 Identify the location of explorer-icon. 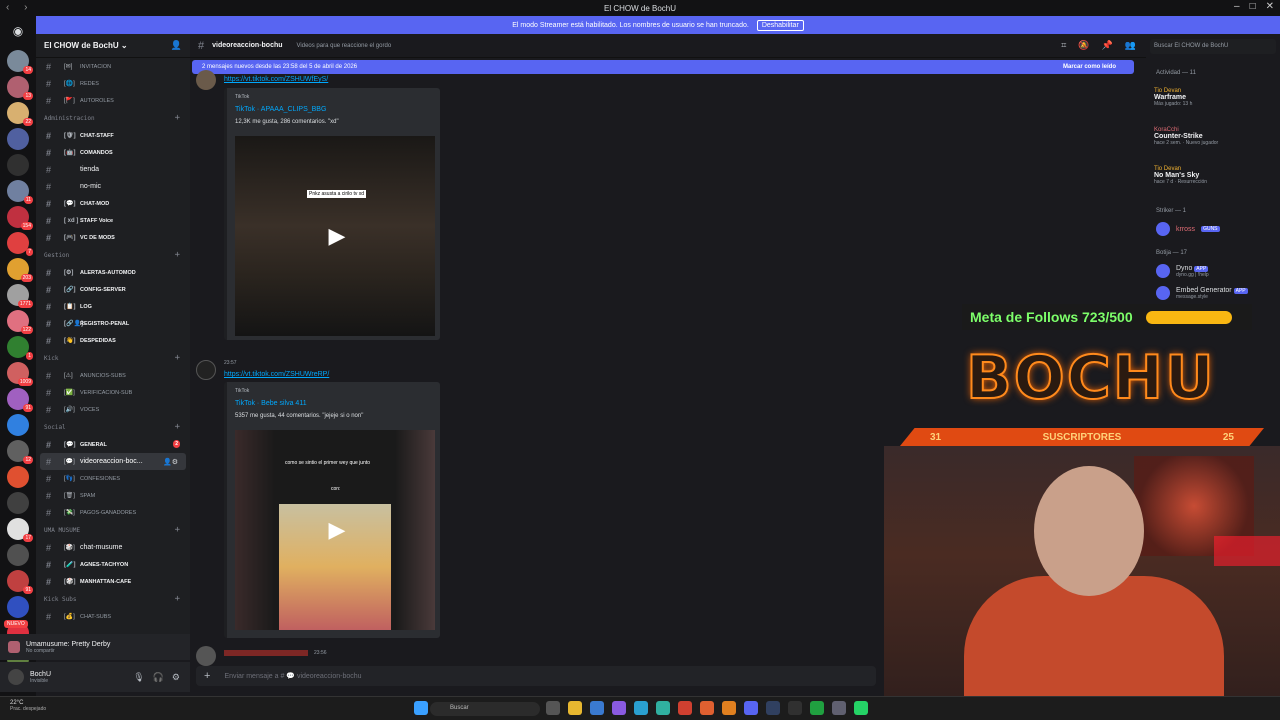
(575, 708).